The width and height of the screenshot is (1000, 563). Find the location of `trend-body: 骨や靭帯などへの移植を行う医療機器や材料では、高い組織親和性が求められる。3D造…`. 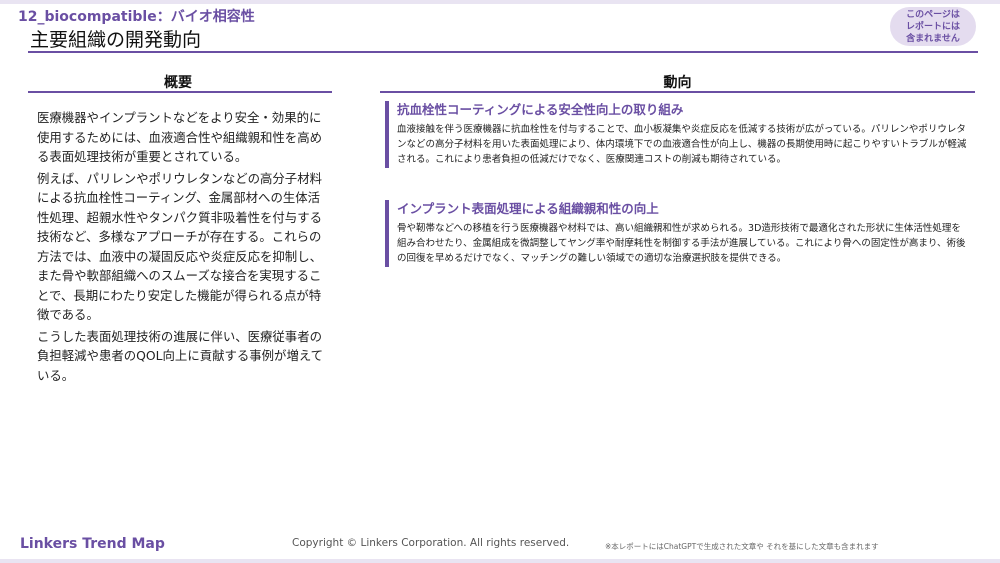

trend-body: 骨や靭帯などへの移植を行う医療機器や材料では、高い組織親和性が求められる。3D造… is located at coordinates (681, 244).